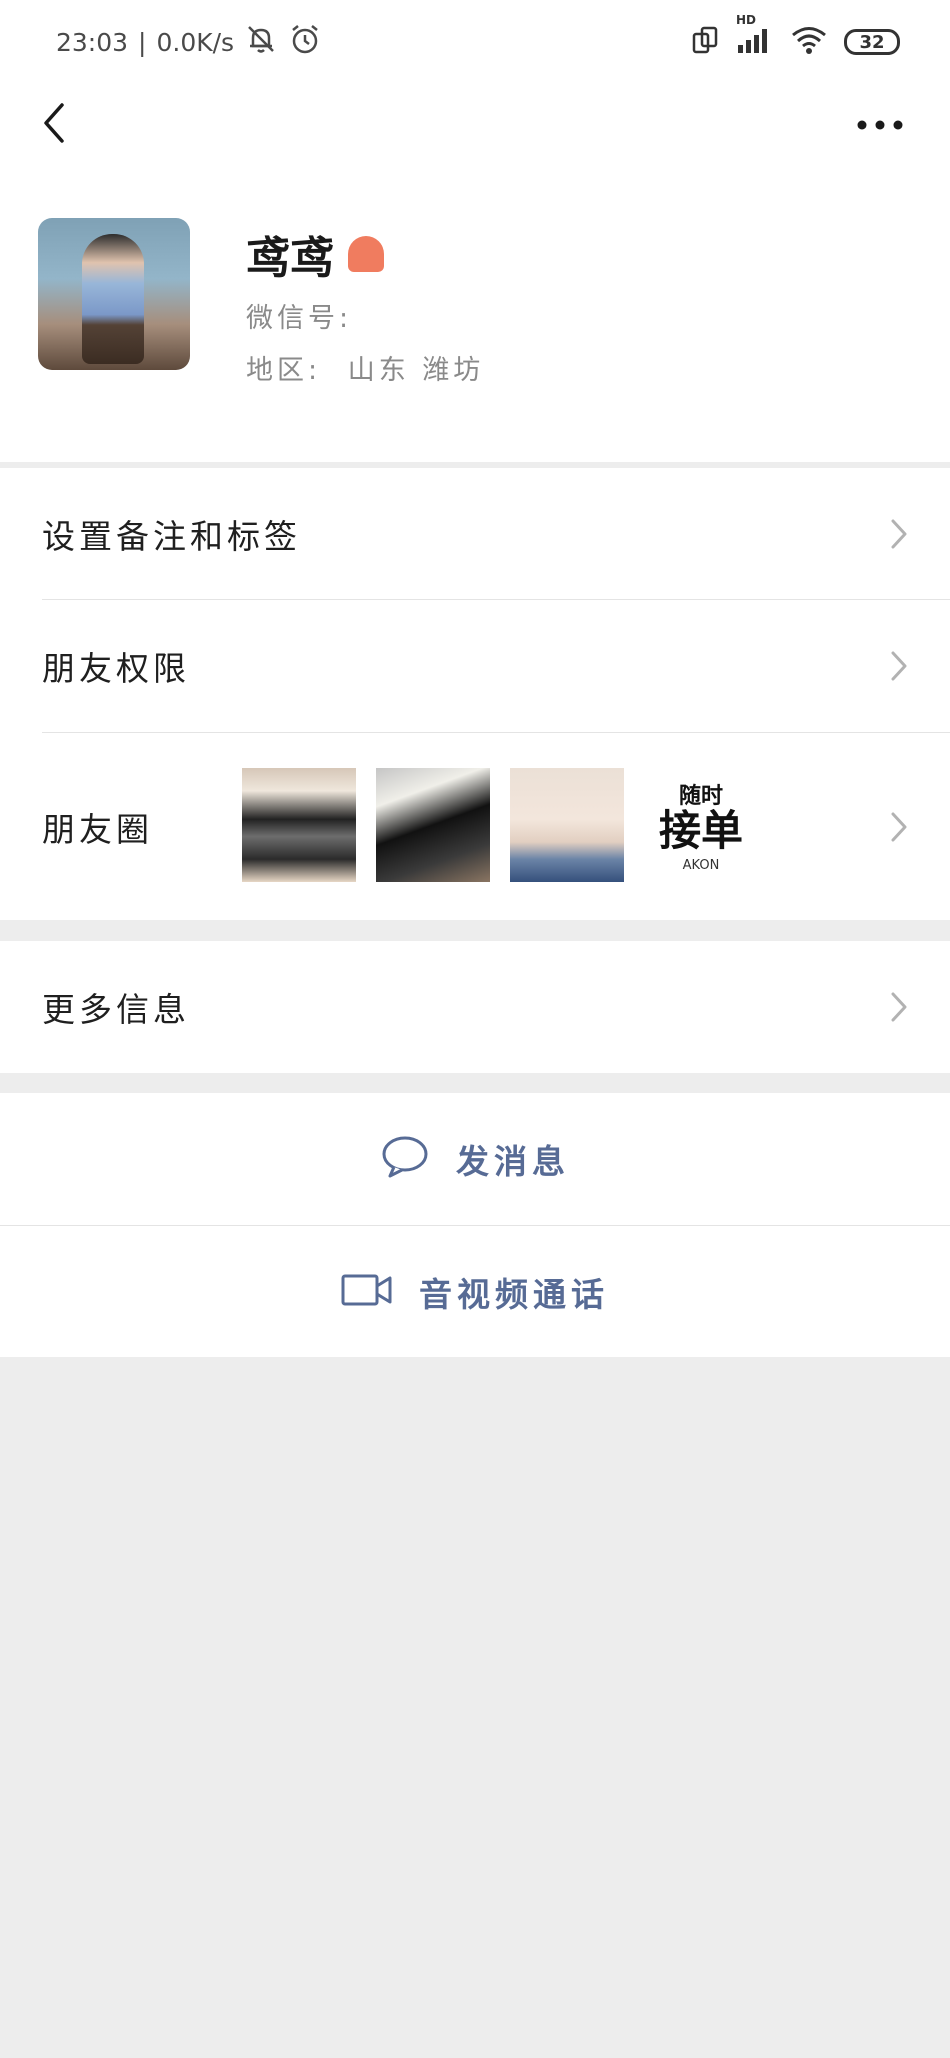 Image resolution: width=950 pixels, height=2058 pixels. I want to click on moments-row: 朋友圈 随时 接单 AKON, so click(475, 826).